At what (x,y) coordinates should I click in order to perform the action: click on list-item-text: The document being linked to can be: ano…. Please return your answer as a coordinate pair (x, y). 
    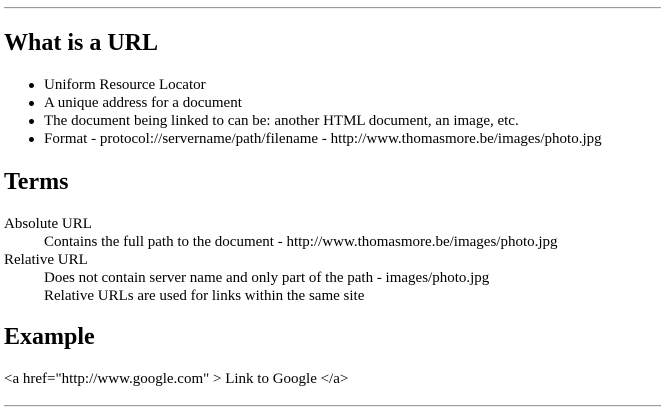
    Looking at the image, I should click on (281, 121).